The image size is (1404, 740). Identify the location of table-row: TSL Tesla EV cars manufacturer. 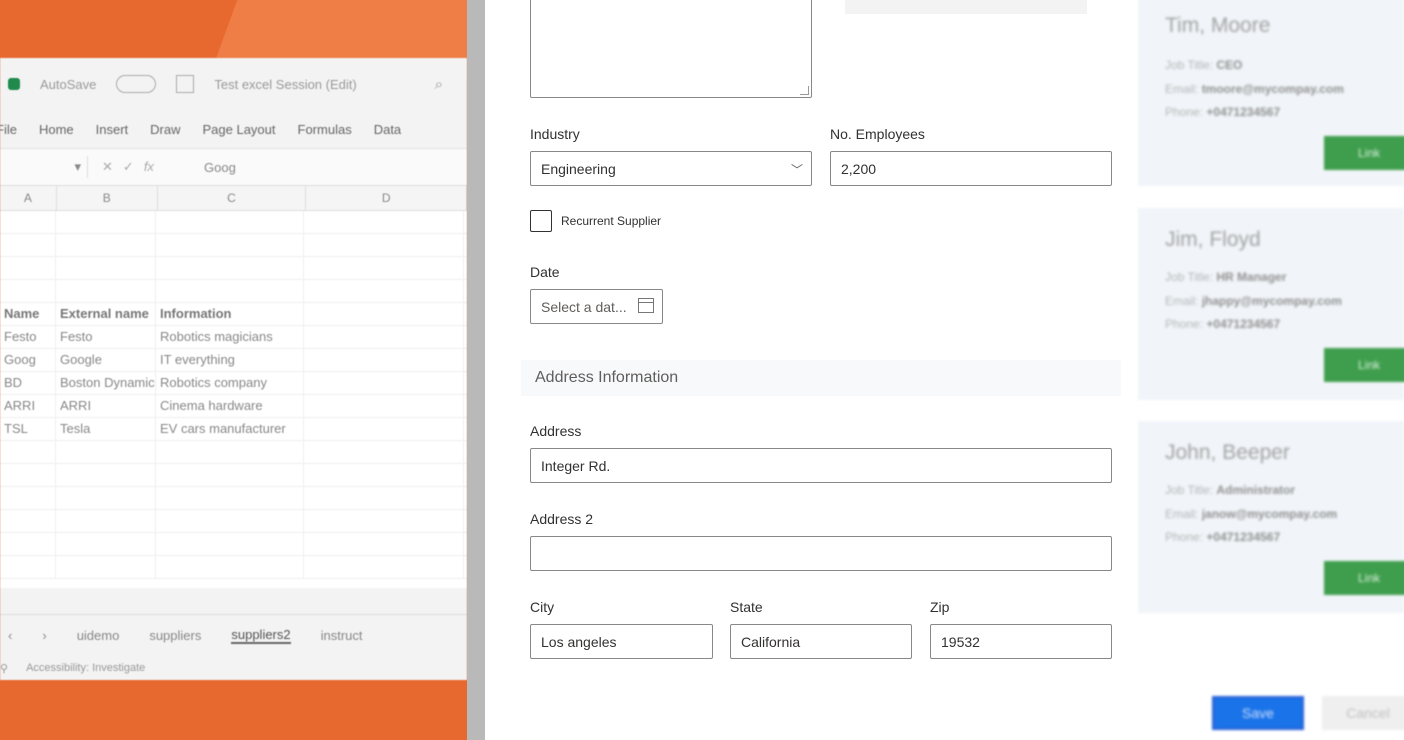
(233, 429).